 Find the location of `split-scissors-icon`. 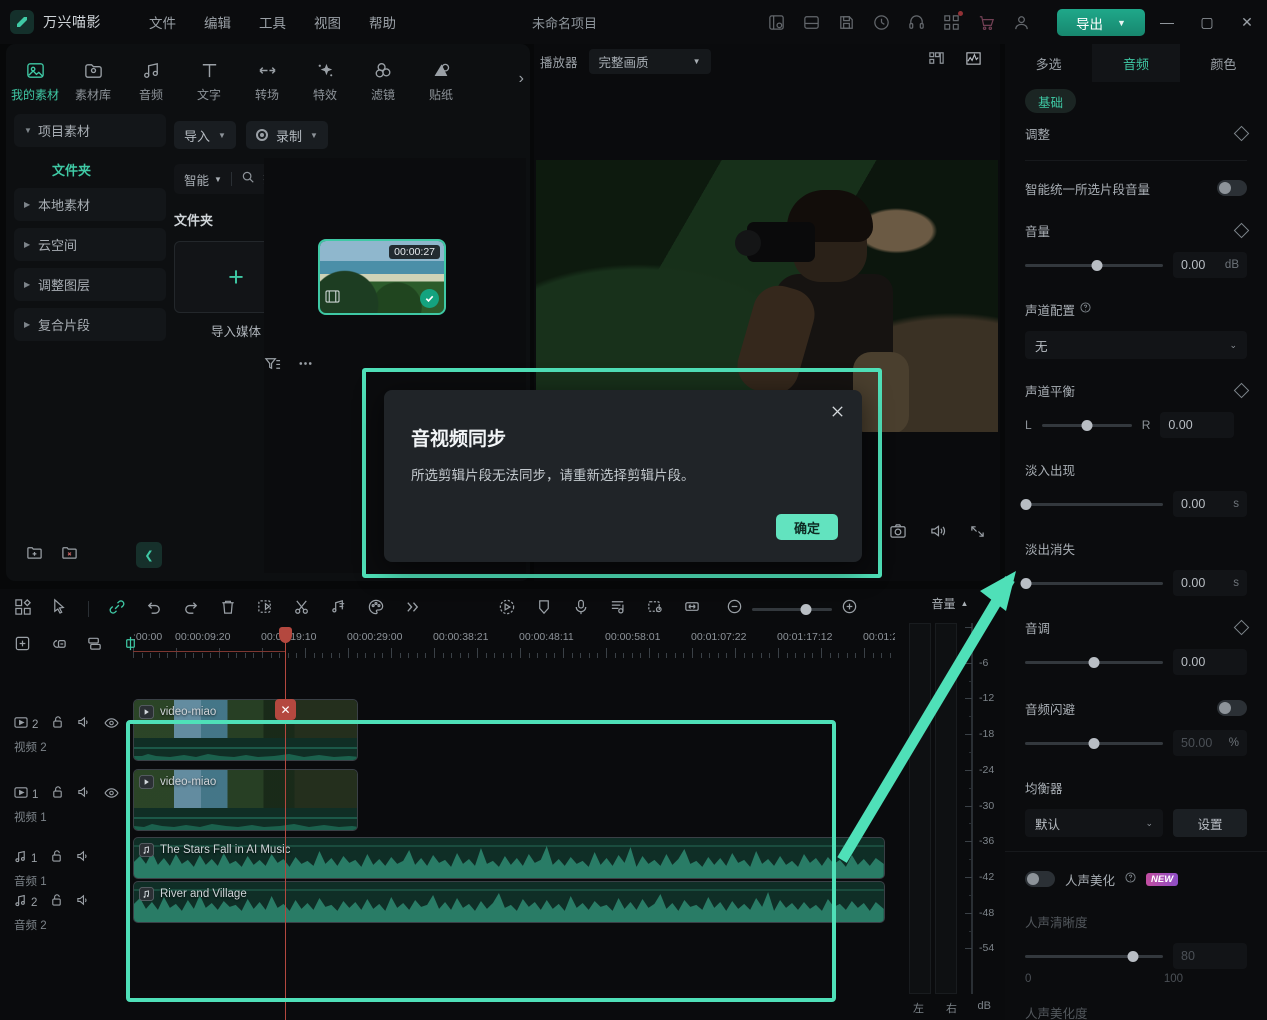

split-scissors-icon is located at coordinates (302, 609).